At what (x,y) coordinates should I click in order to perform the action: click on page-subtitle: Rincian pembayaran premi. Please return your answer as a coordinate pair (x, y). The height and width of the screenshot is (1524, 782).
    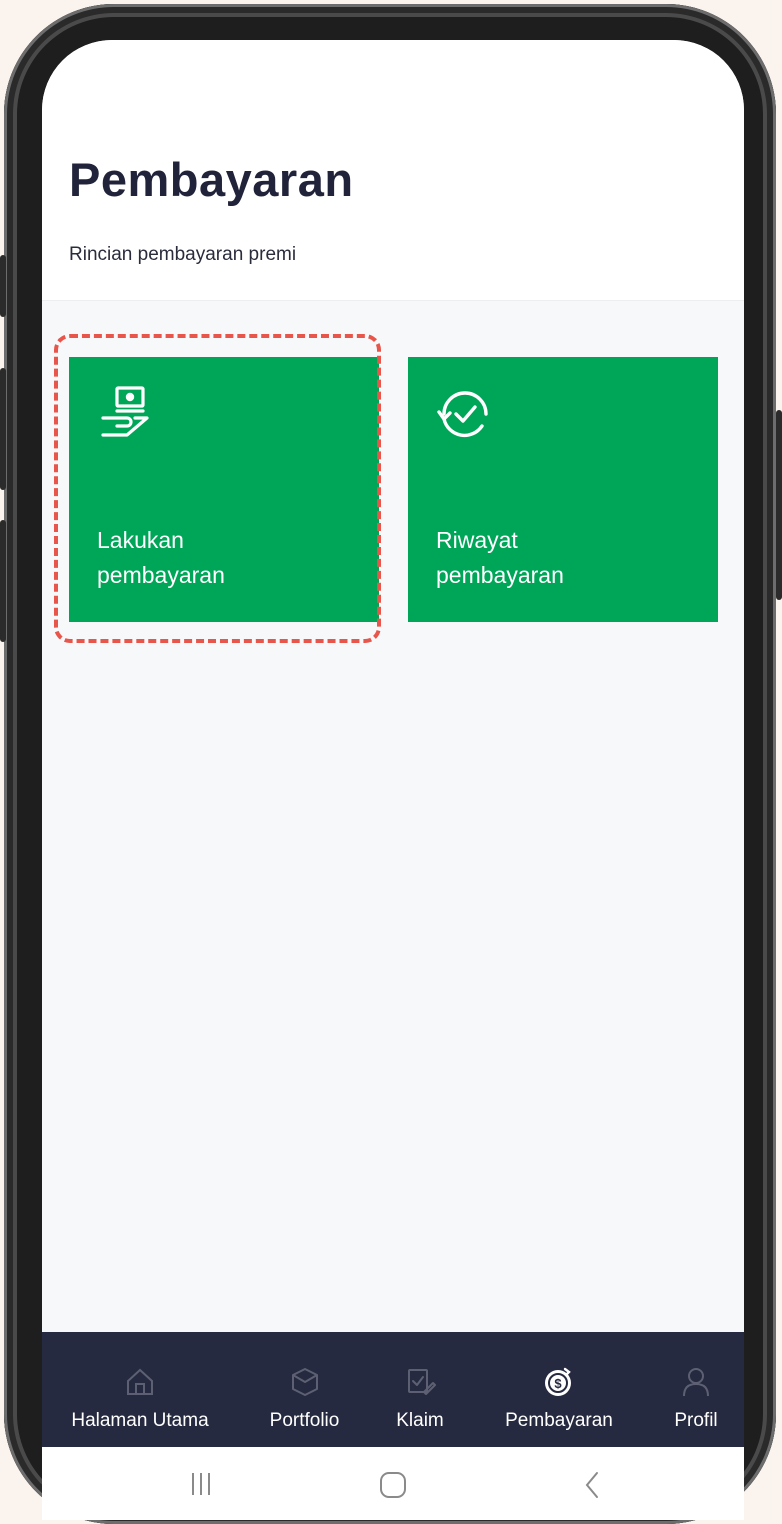
    Looking at the image, I should click on (183, 254).